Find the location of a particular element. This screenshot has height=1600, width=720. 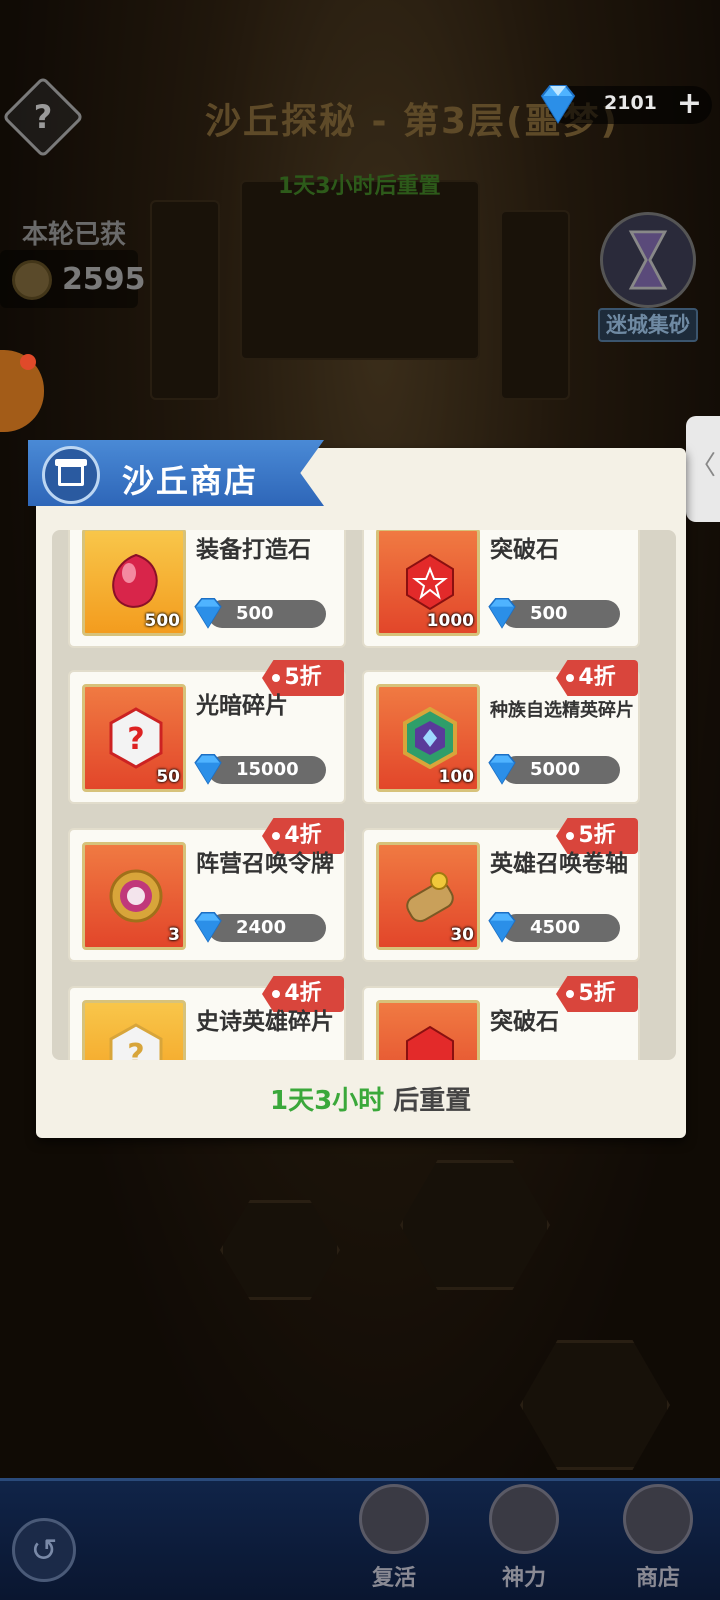

nav-label: 复活 is located at coordinates (393, 1578).